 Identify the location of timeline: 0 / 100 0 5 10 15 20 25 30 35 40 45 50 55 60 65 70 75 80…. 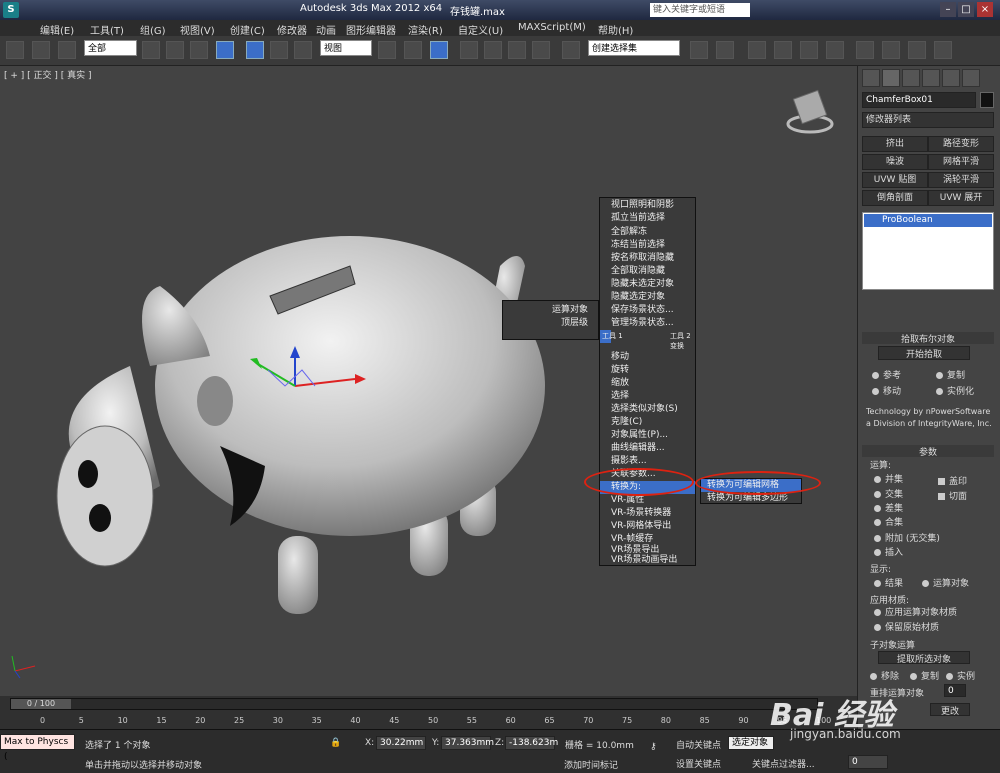
(428, 712).